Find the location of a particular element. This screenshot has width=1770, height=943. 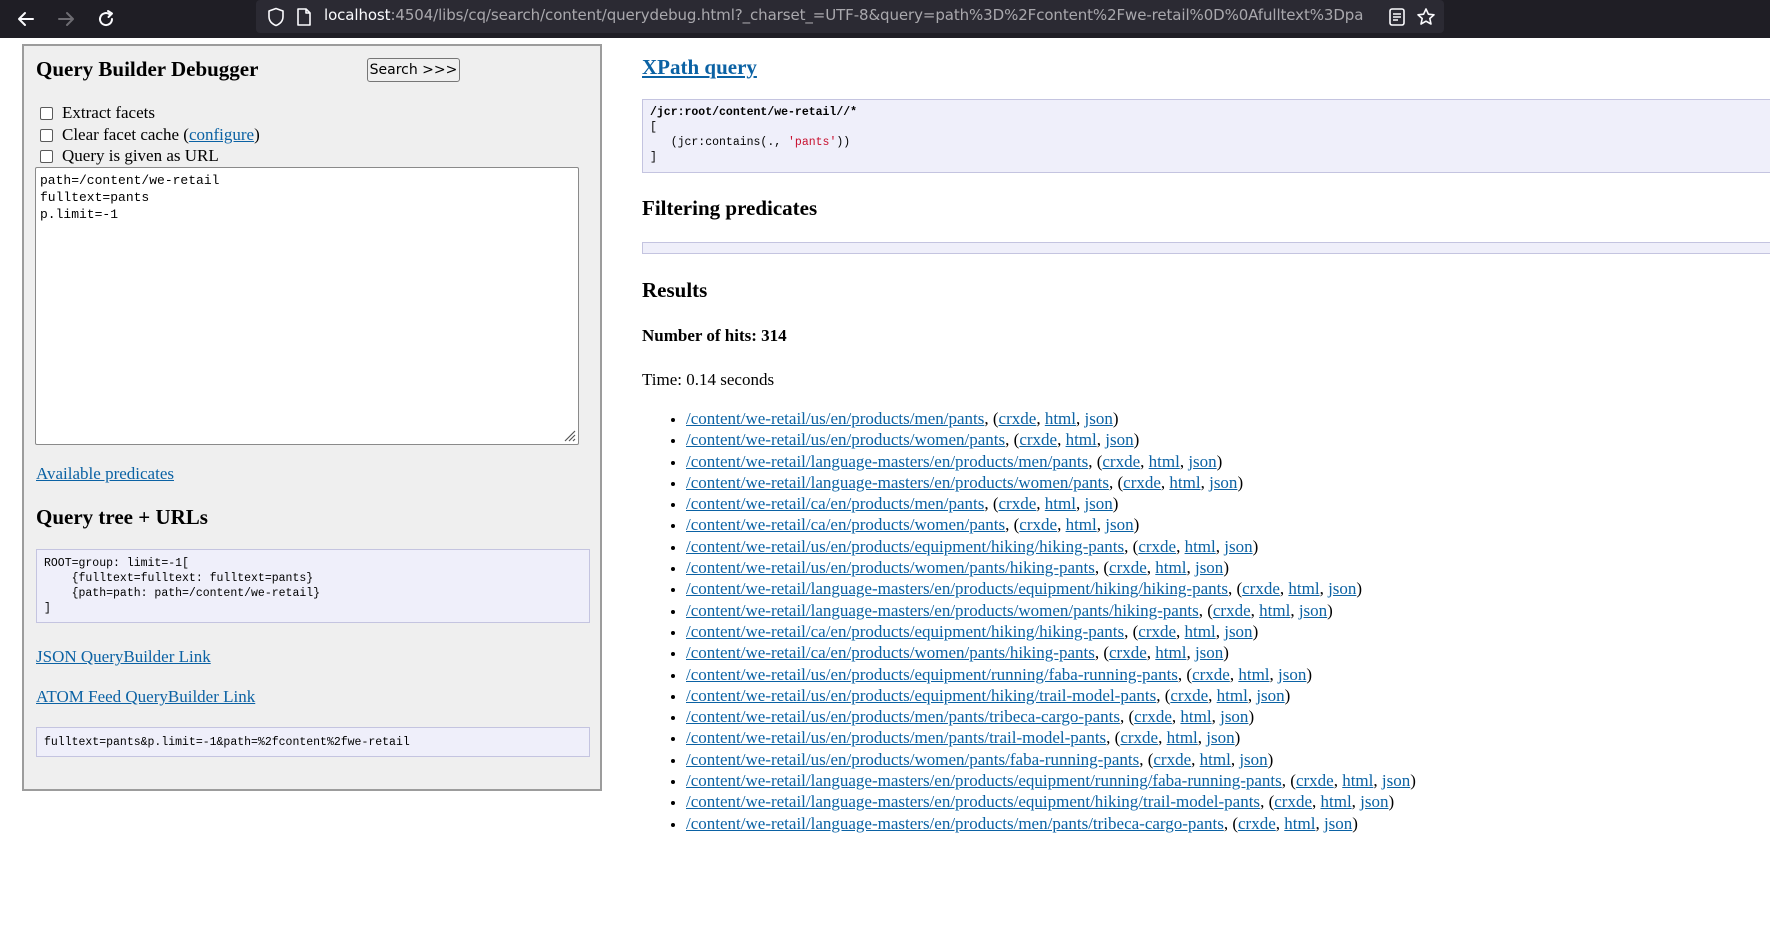

extract-facets-checkbox is located at coordinates (46, 113).